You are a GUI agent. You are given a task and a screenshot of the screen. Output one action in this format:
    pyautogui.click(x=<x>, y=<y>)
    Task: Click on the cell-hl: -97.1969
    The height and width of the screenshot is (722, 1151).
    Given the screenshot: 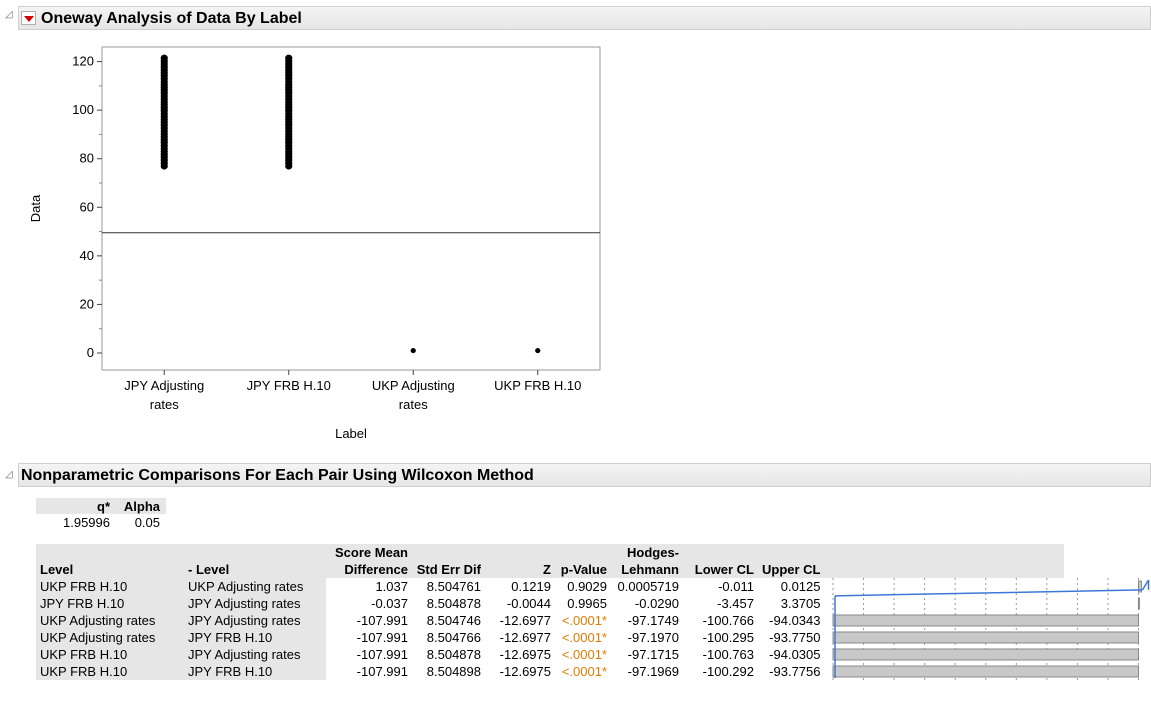 What is the action you would take?
    pyautogui.click(x=653, y=671)
    